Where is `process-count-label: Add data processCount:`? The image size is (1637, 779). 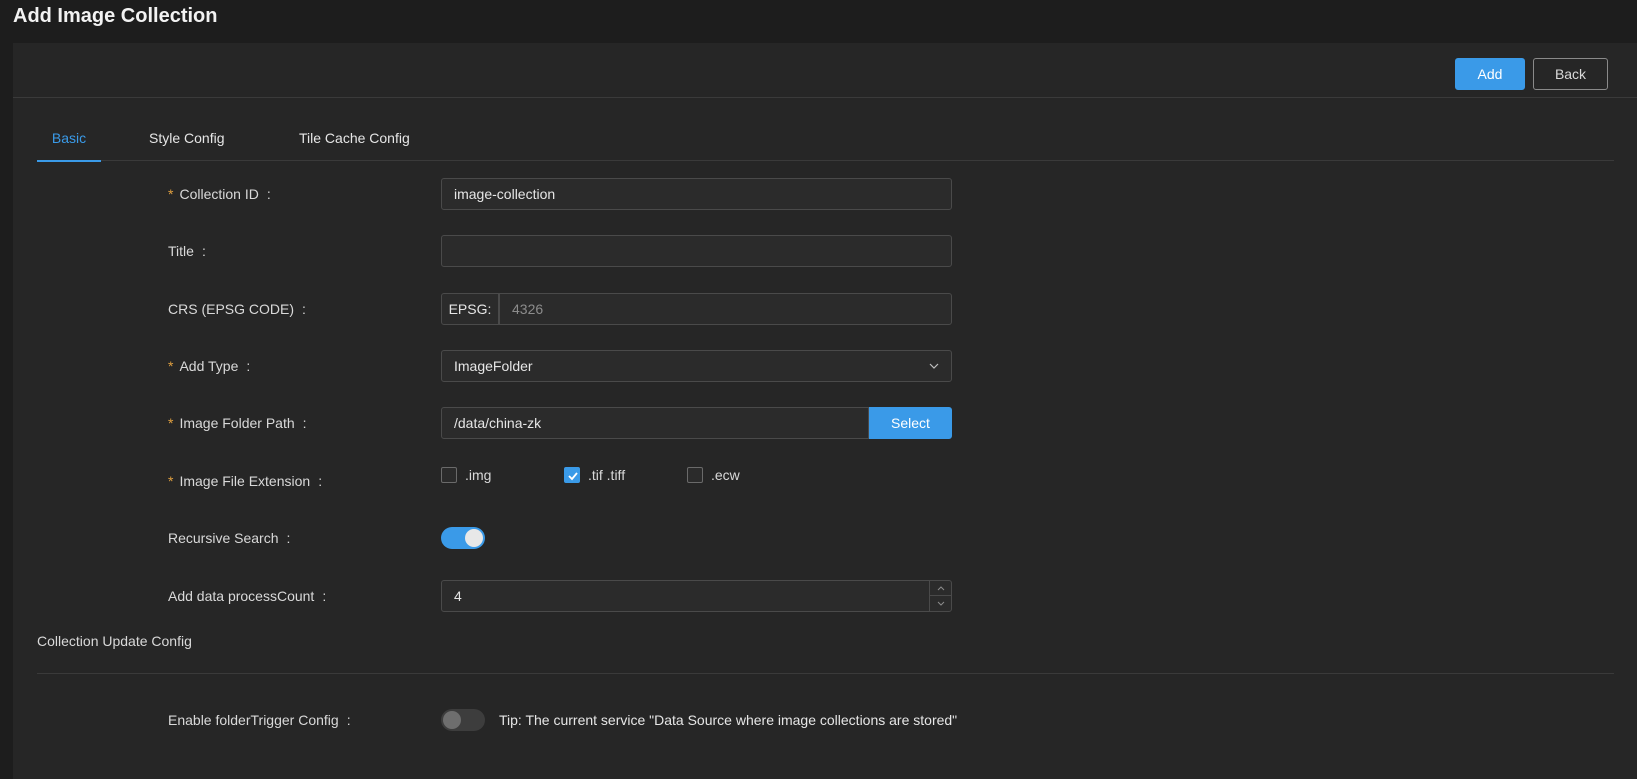
process-count-label: Add data processCount: is located at coordinates (247, 596).